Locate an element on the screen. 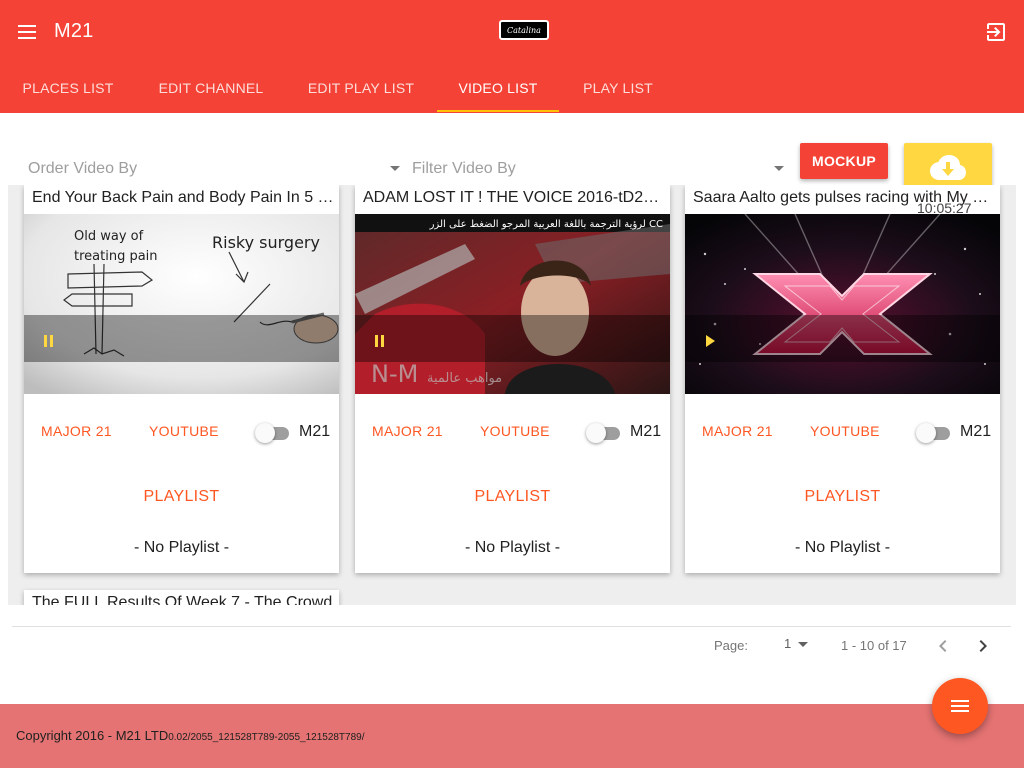 The height and width of the screenshot is (768, 1024). video-player is located at coordinates (842, 304).